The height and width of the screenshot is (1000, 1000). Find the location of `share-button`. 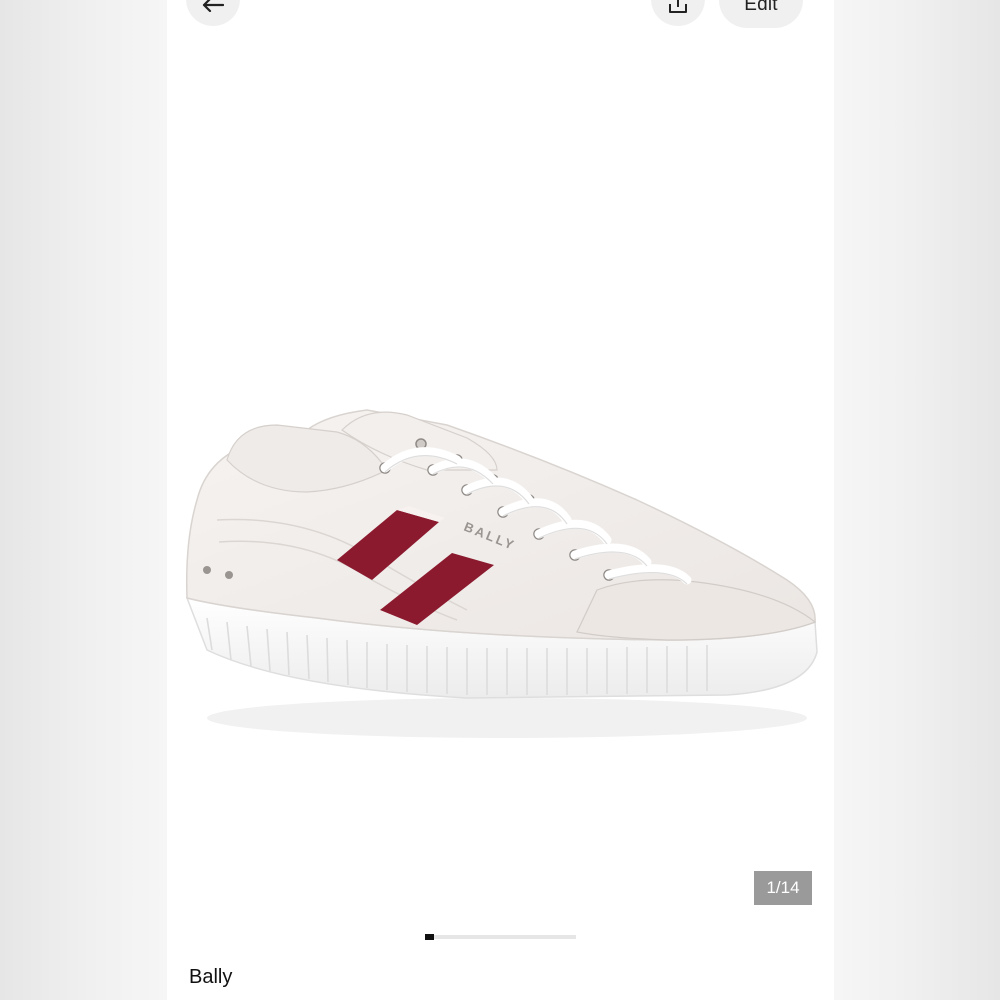

share-button is located at coordinates (678, 13).